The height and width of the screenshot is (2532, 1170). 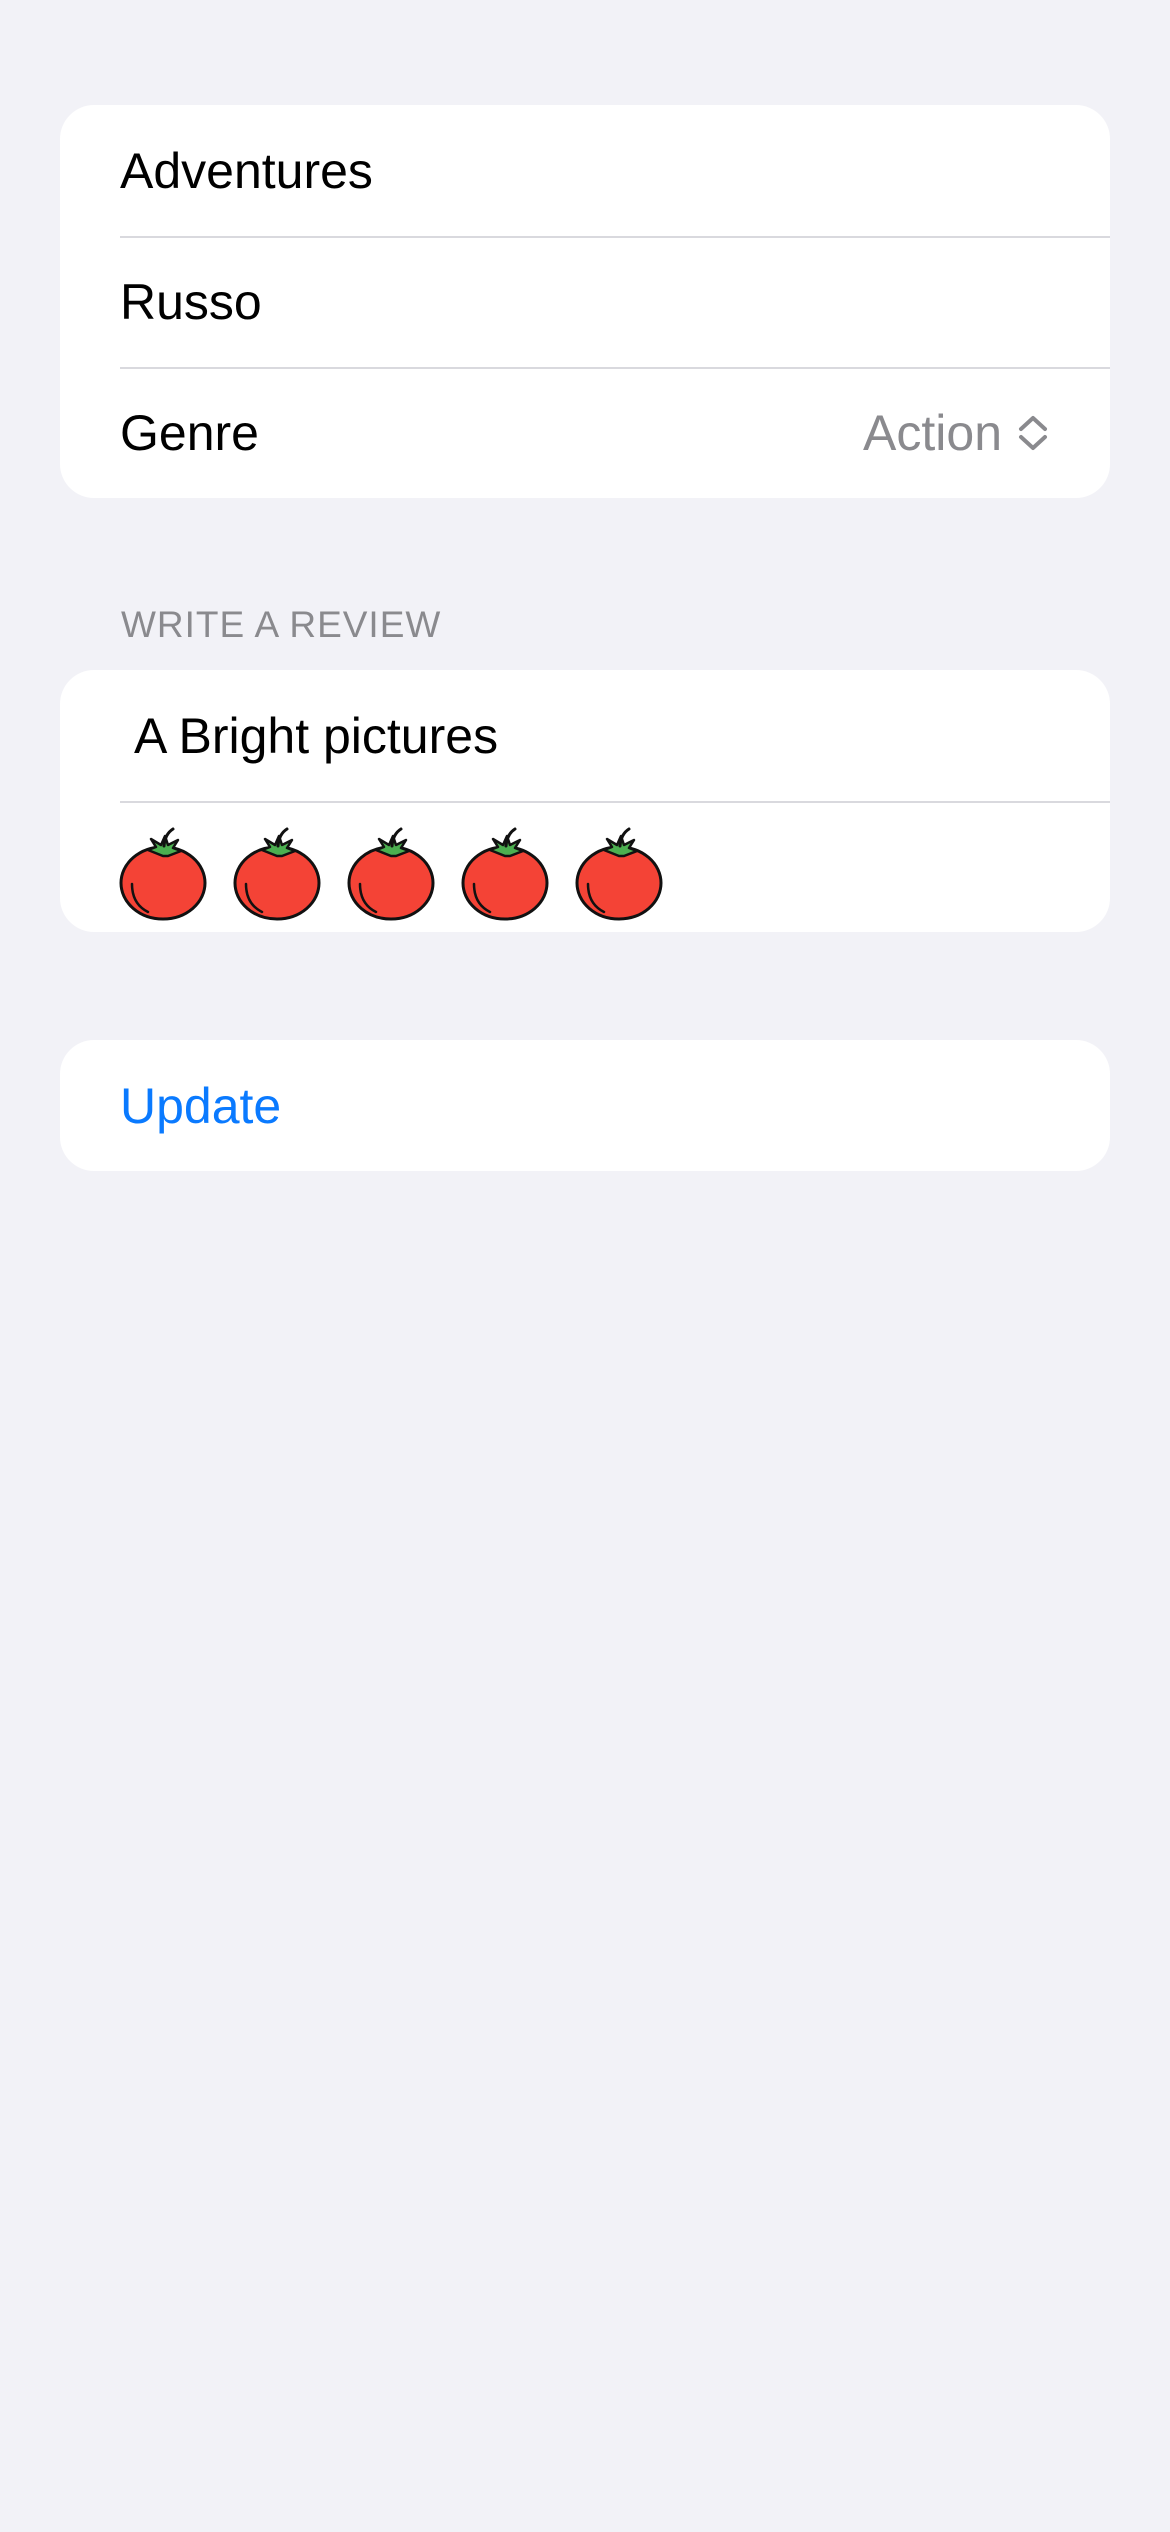 I want to click on tomato-rating, so click(x=391, y=874).